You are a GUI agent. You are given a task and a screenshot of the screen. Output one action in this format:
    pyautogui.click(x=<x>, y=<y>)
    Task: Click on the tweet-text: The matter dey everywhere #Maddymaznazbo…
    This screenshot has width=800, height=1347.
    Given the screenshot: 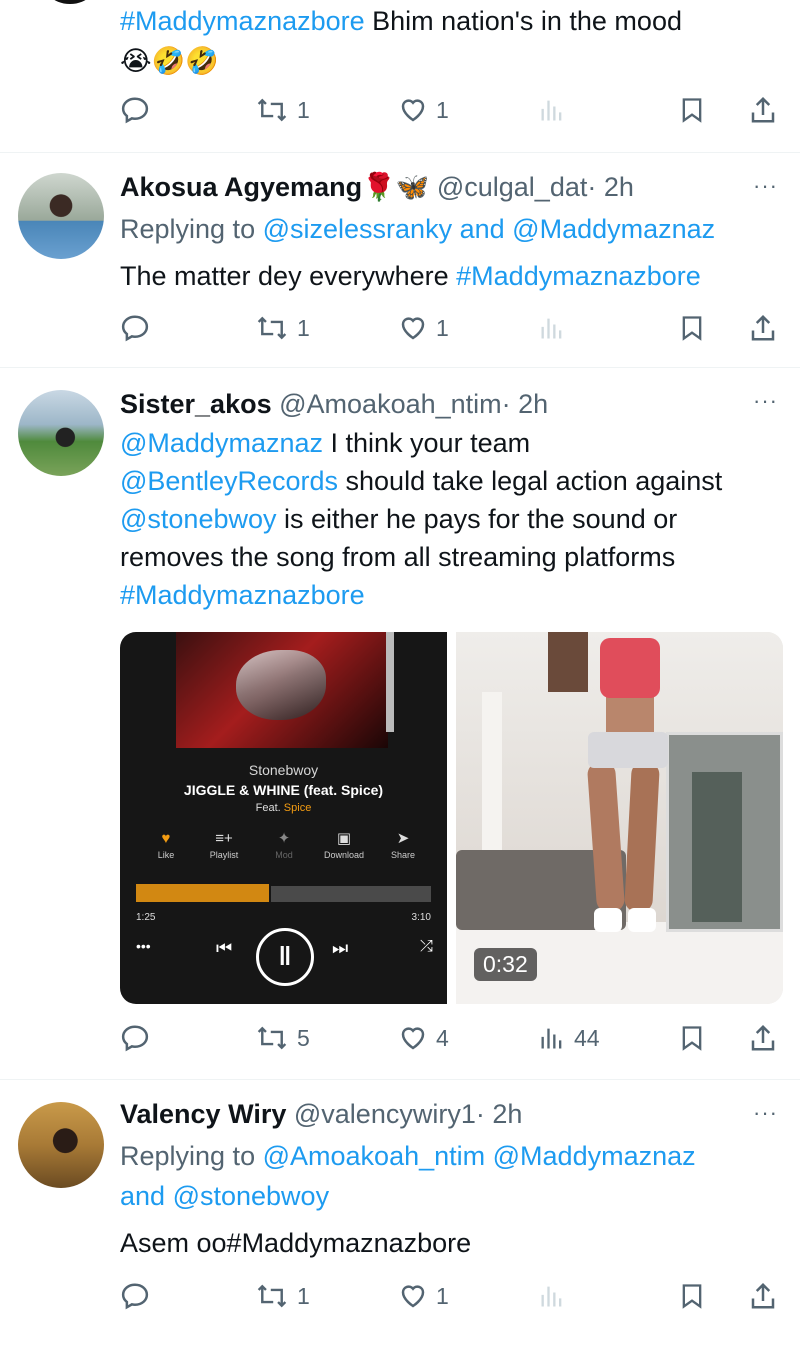 What is the action you would take?
    pyautogui.click(x=450, y=276)
    